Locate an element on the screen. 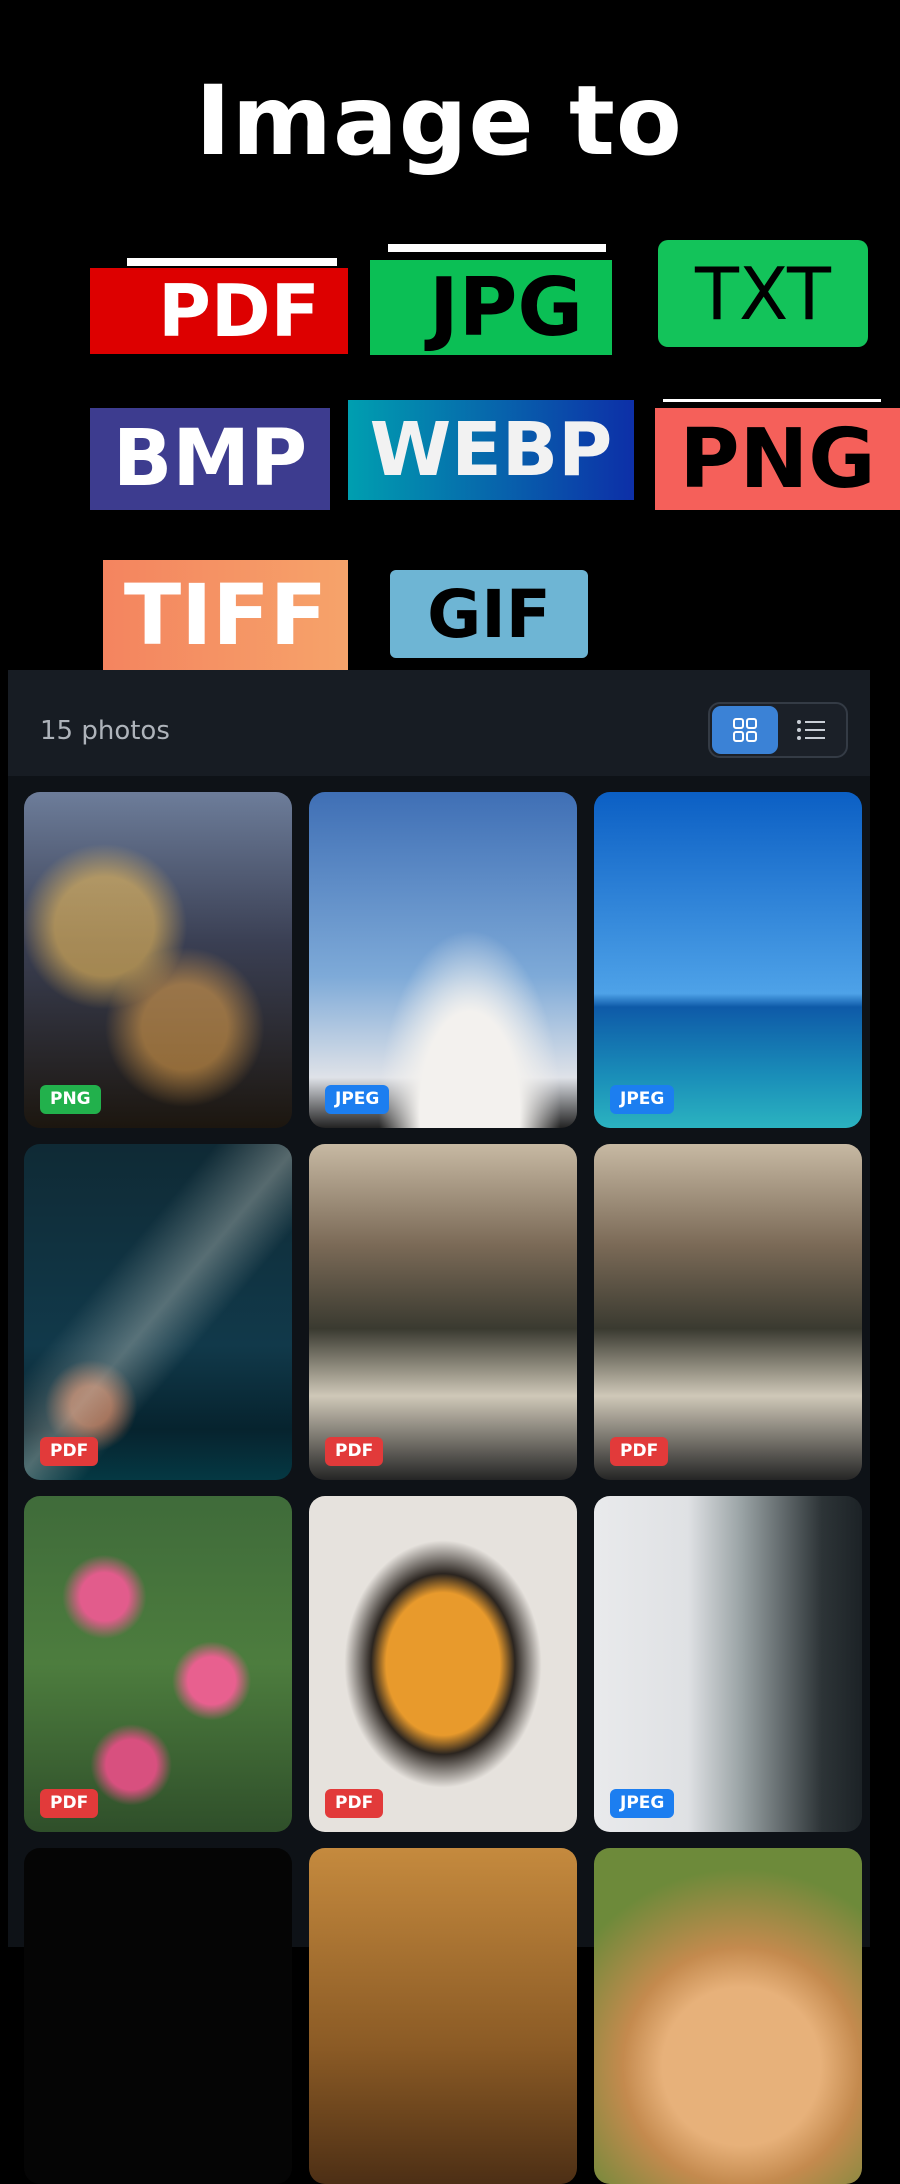  png-format-label: PNG is located at coordinates (777, 459).